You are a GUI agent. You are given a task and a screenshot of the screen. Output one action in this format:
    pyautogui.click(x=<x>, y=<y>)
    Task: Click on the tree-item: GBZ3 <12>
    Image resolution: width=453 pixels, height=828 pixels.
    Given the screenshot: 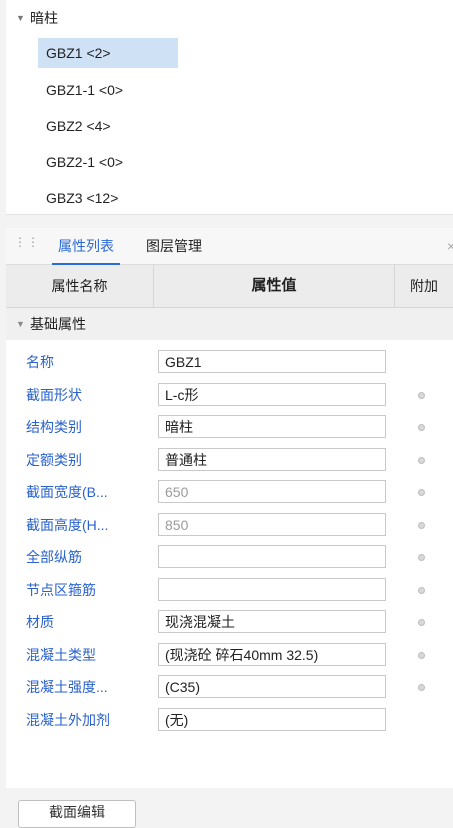 What is the action you would take?
    pyautogui.click(x=82, y=198)
    